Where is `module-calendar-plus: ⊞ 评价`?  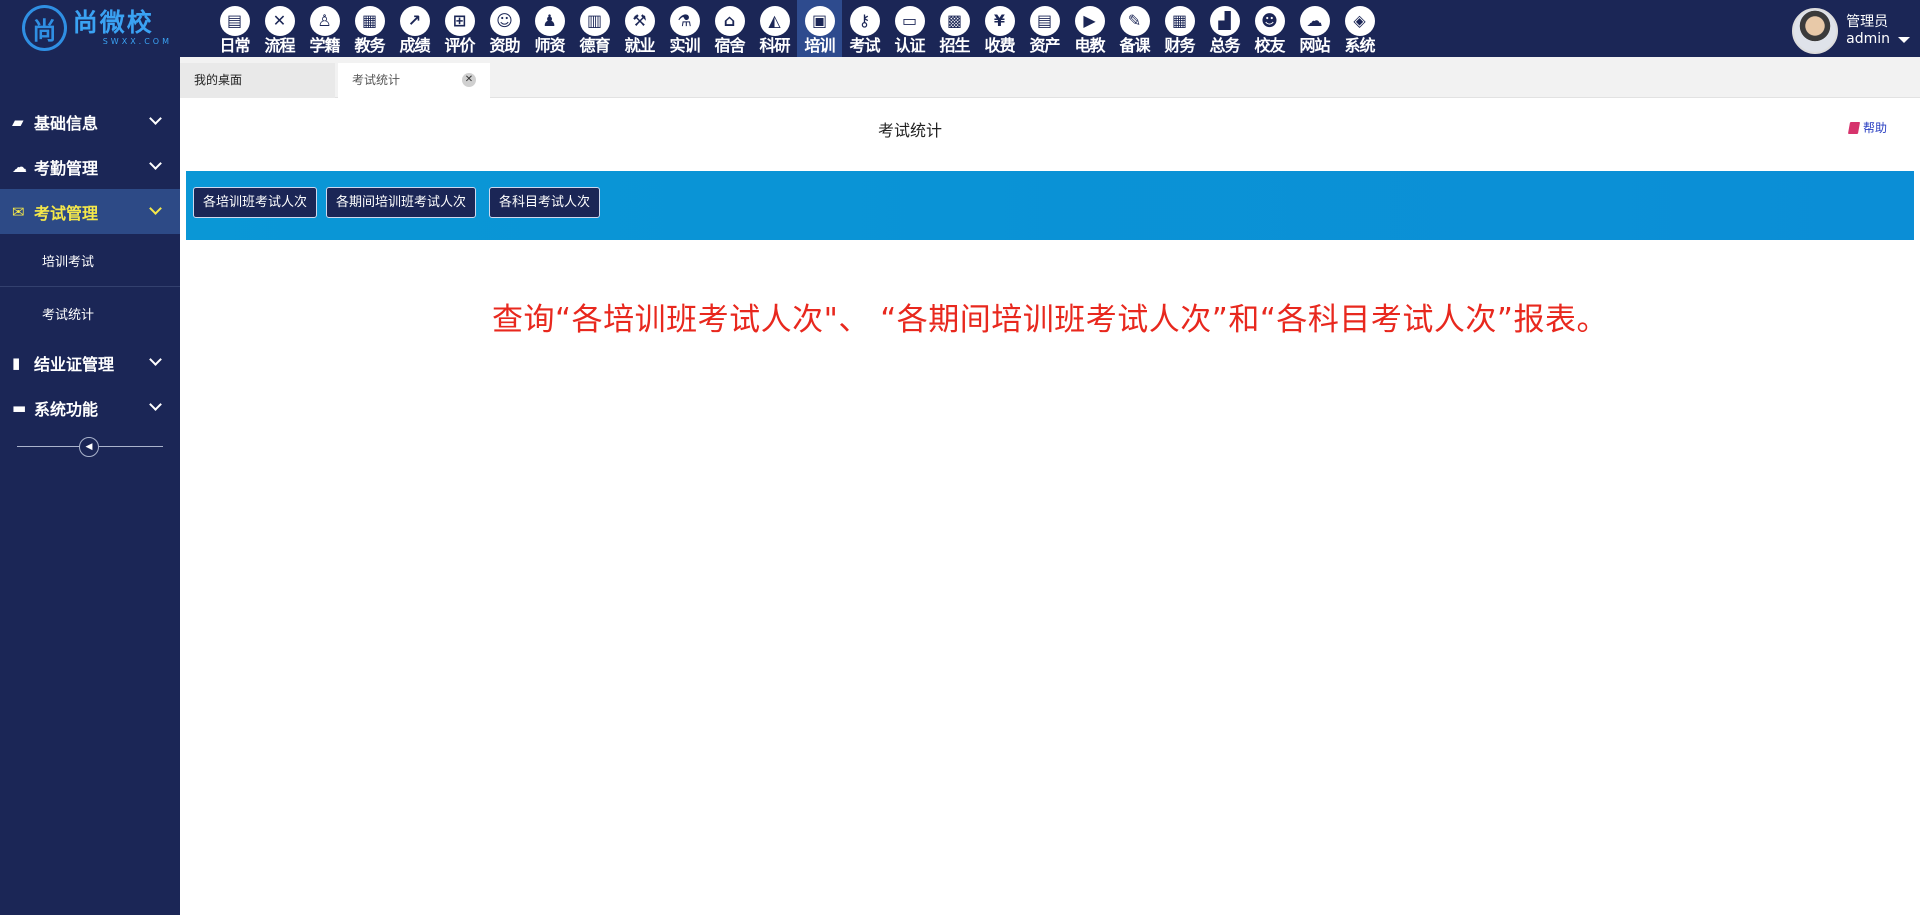 module-calendar-plus: ⊞ 评价 is located at coordinates (459, 28).